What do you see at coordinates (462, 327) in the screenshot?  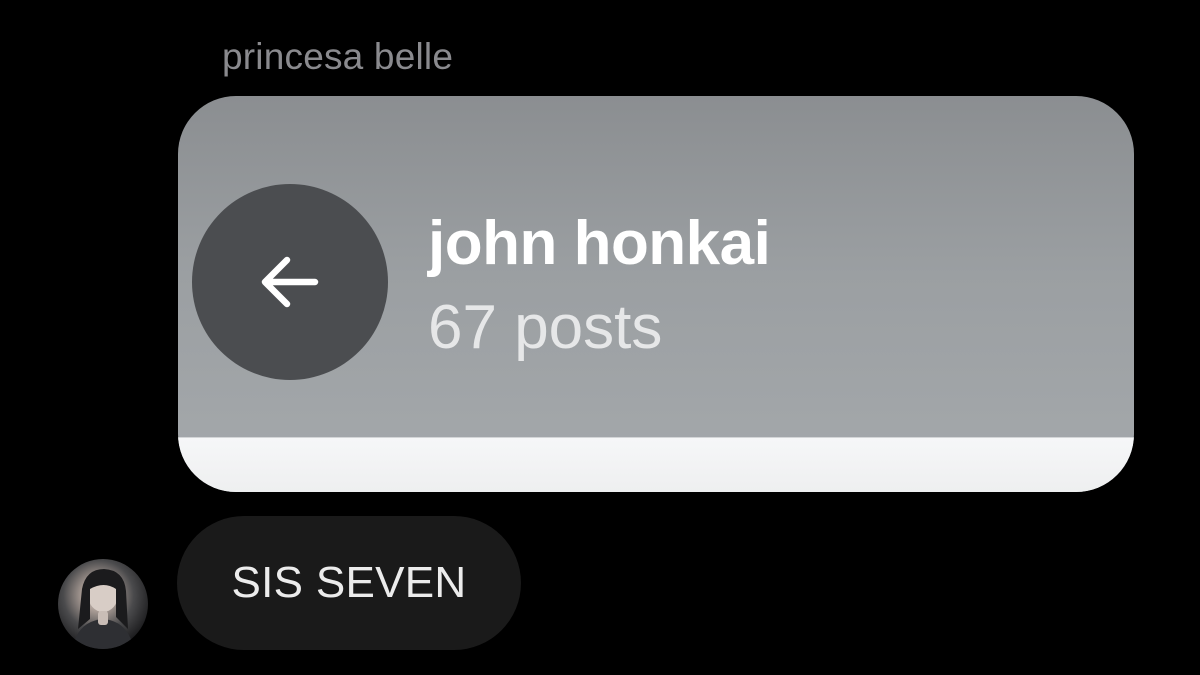 I see `post-count-value: 67` at bounding box center [462, 327].